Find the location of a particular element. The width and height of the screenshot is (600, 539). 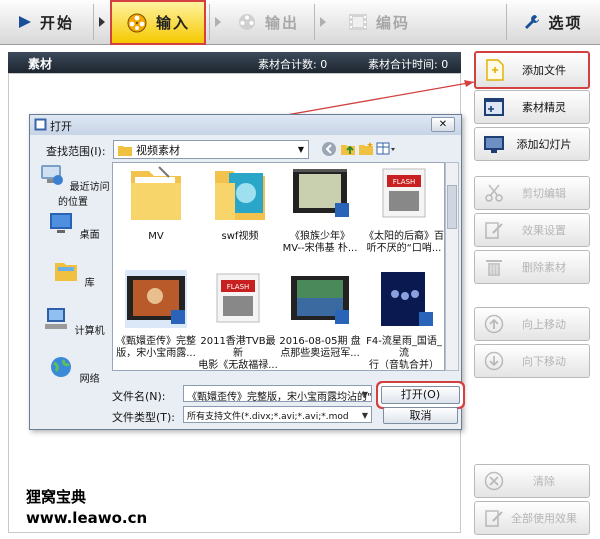

file-item-label: 《狼族少年》 is located at coordinates (320, 236).